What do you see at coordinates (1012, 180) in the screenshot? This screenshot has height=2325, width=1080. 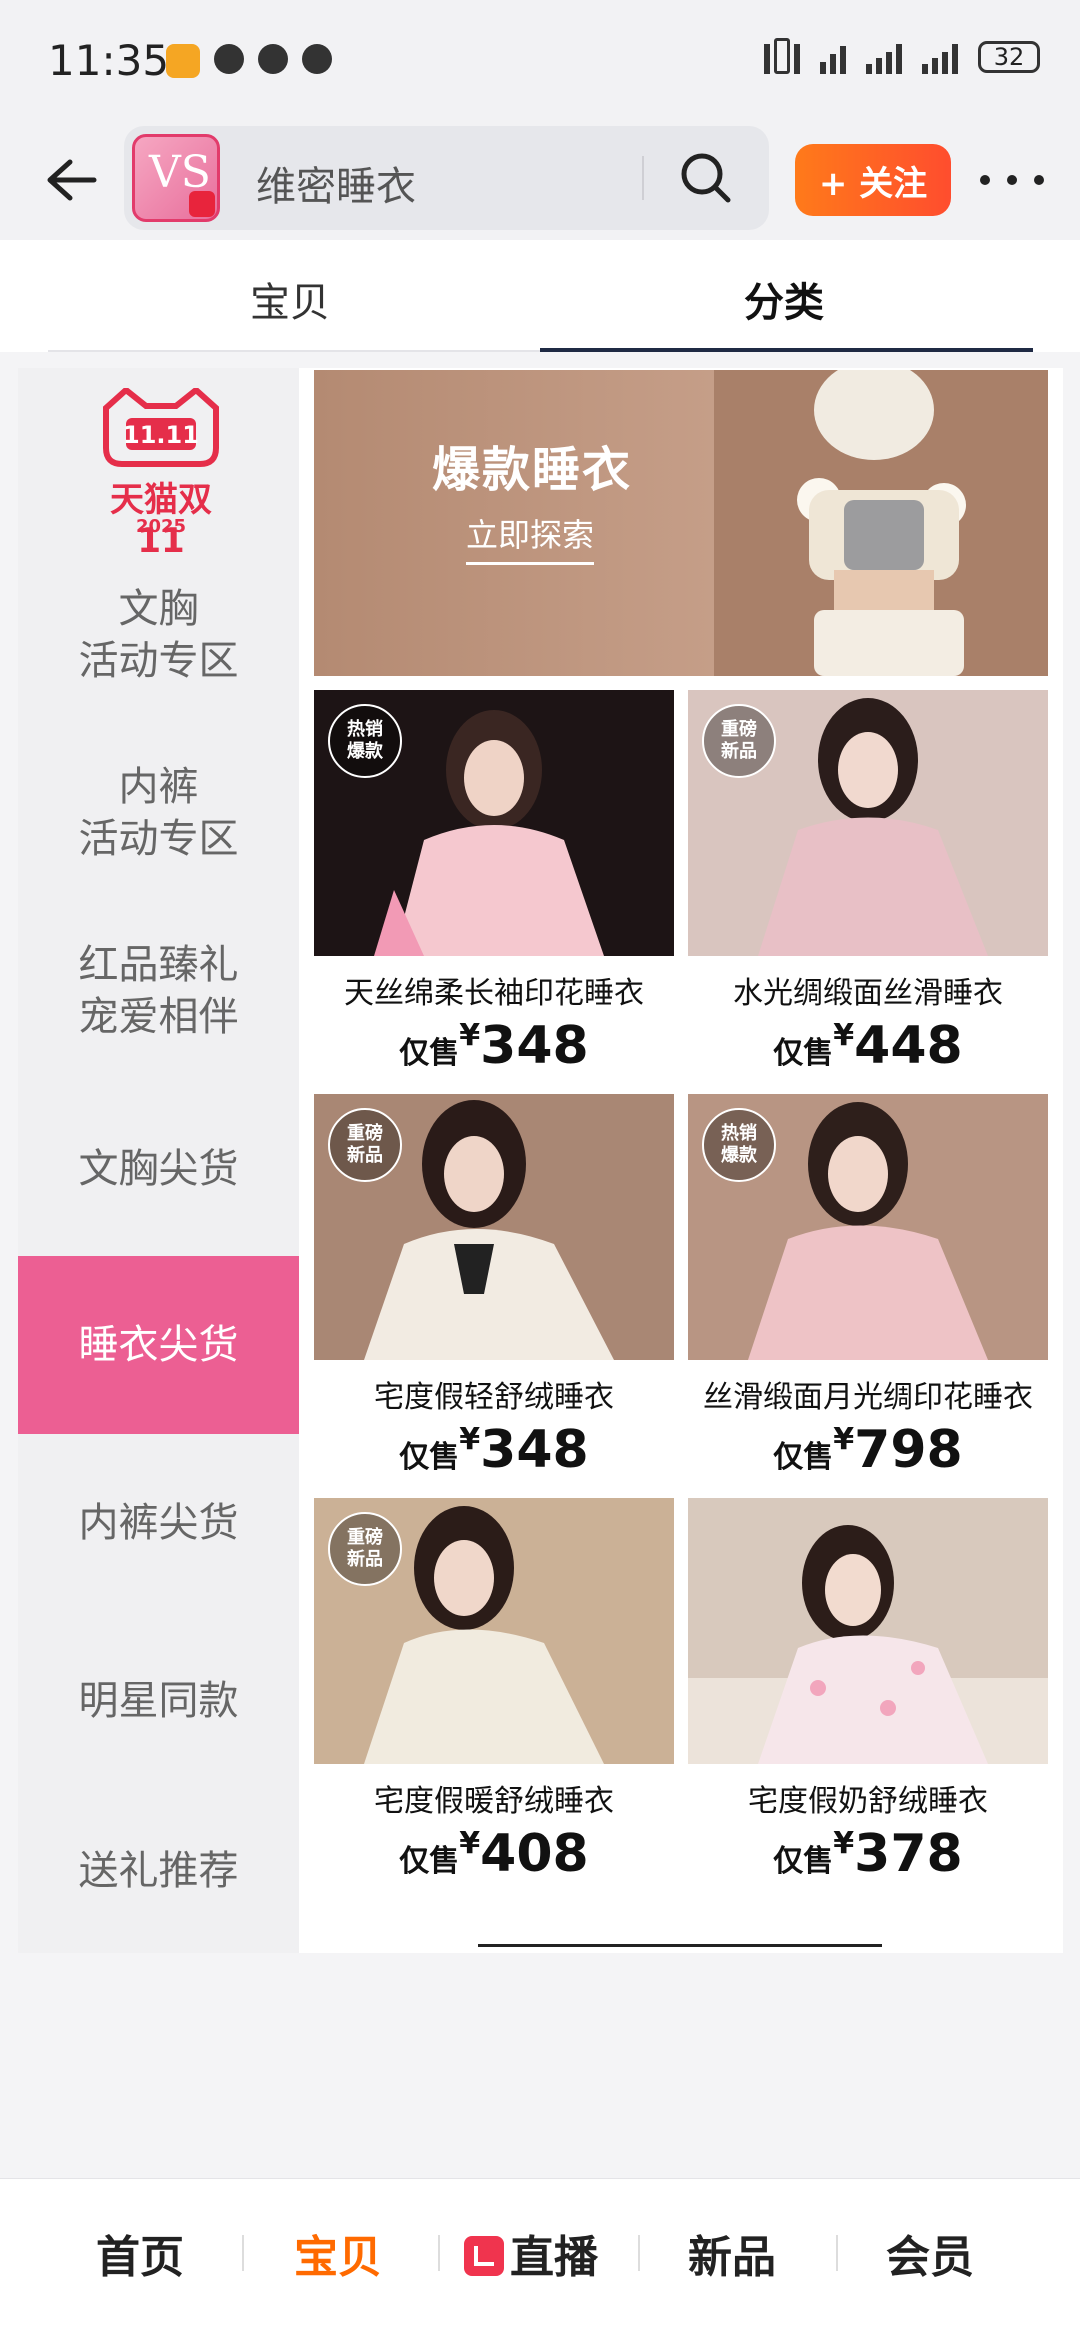 I see `more-options-icon` at bounding box center [1012, 180].